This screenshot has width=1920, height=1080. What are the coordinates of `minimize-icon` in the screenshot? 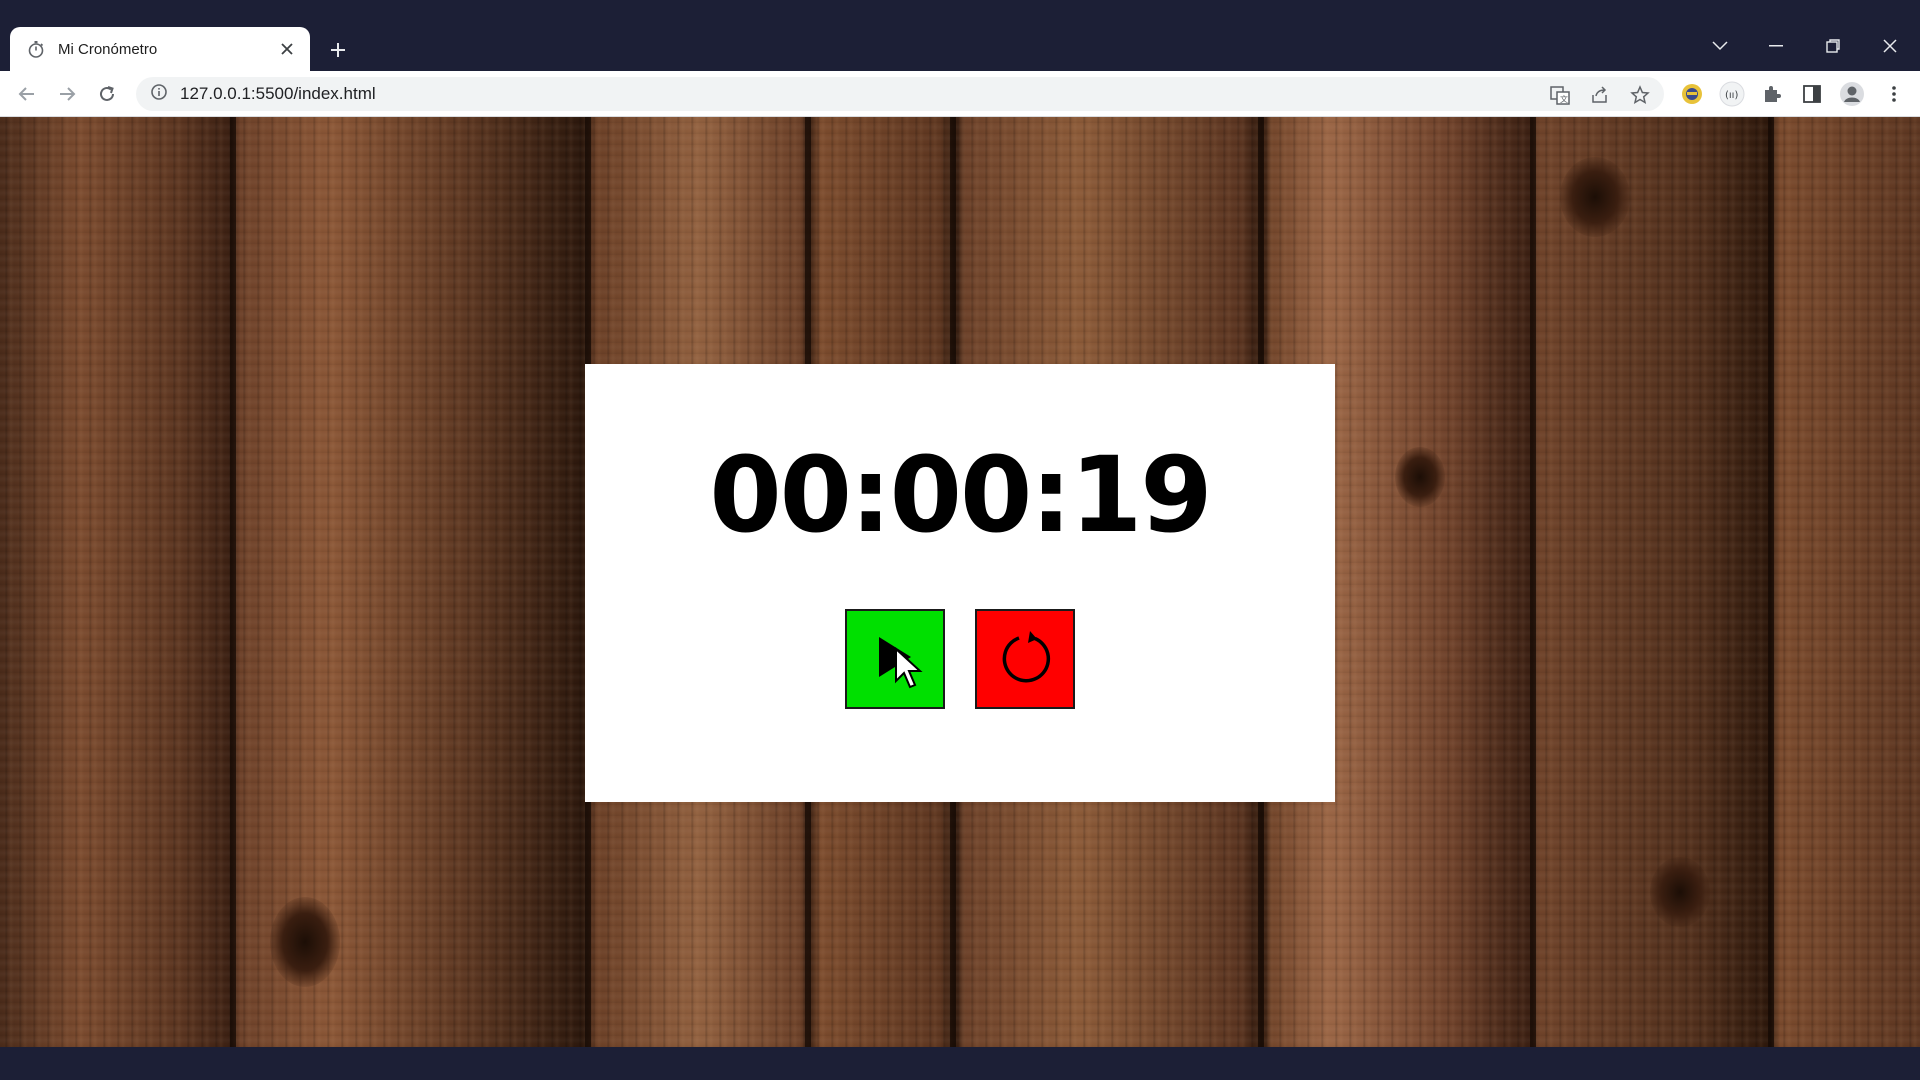 It's located at (1776, 46).